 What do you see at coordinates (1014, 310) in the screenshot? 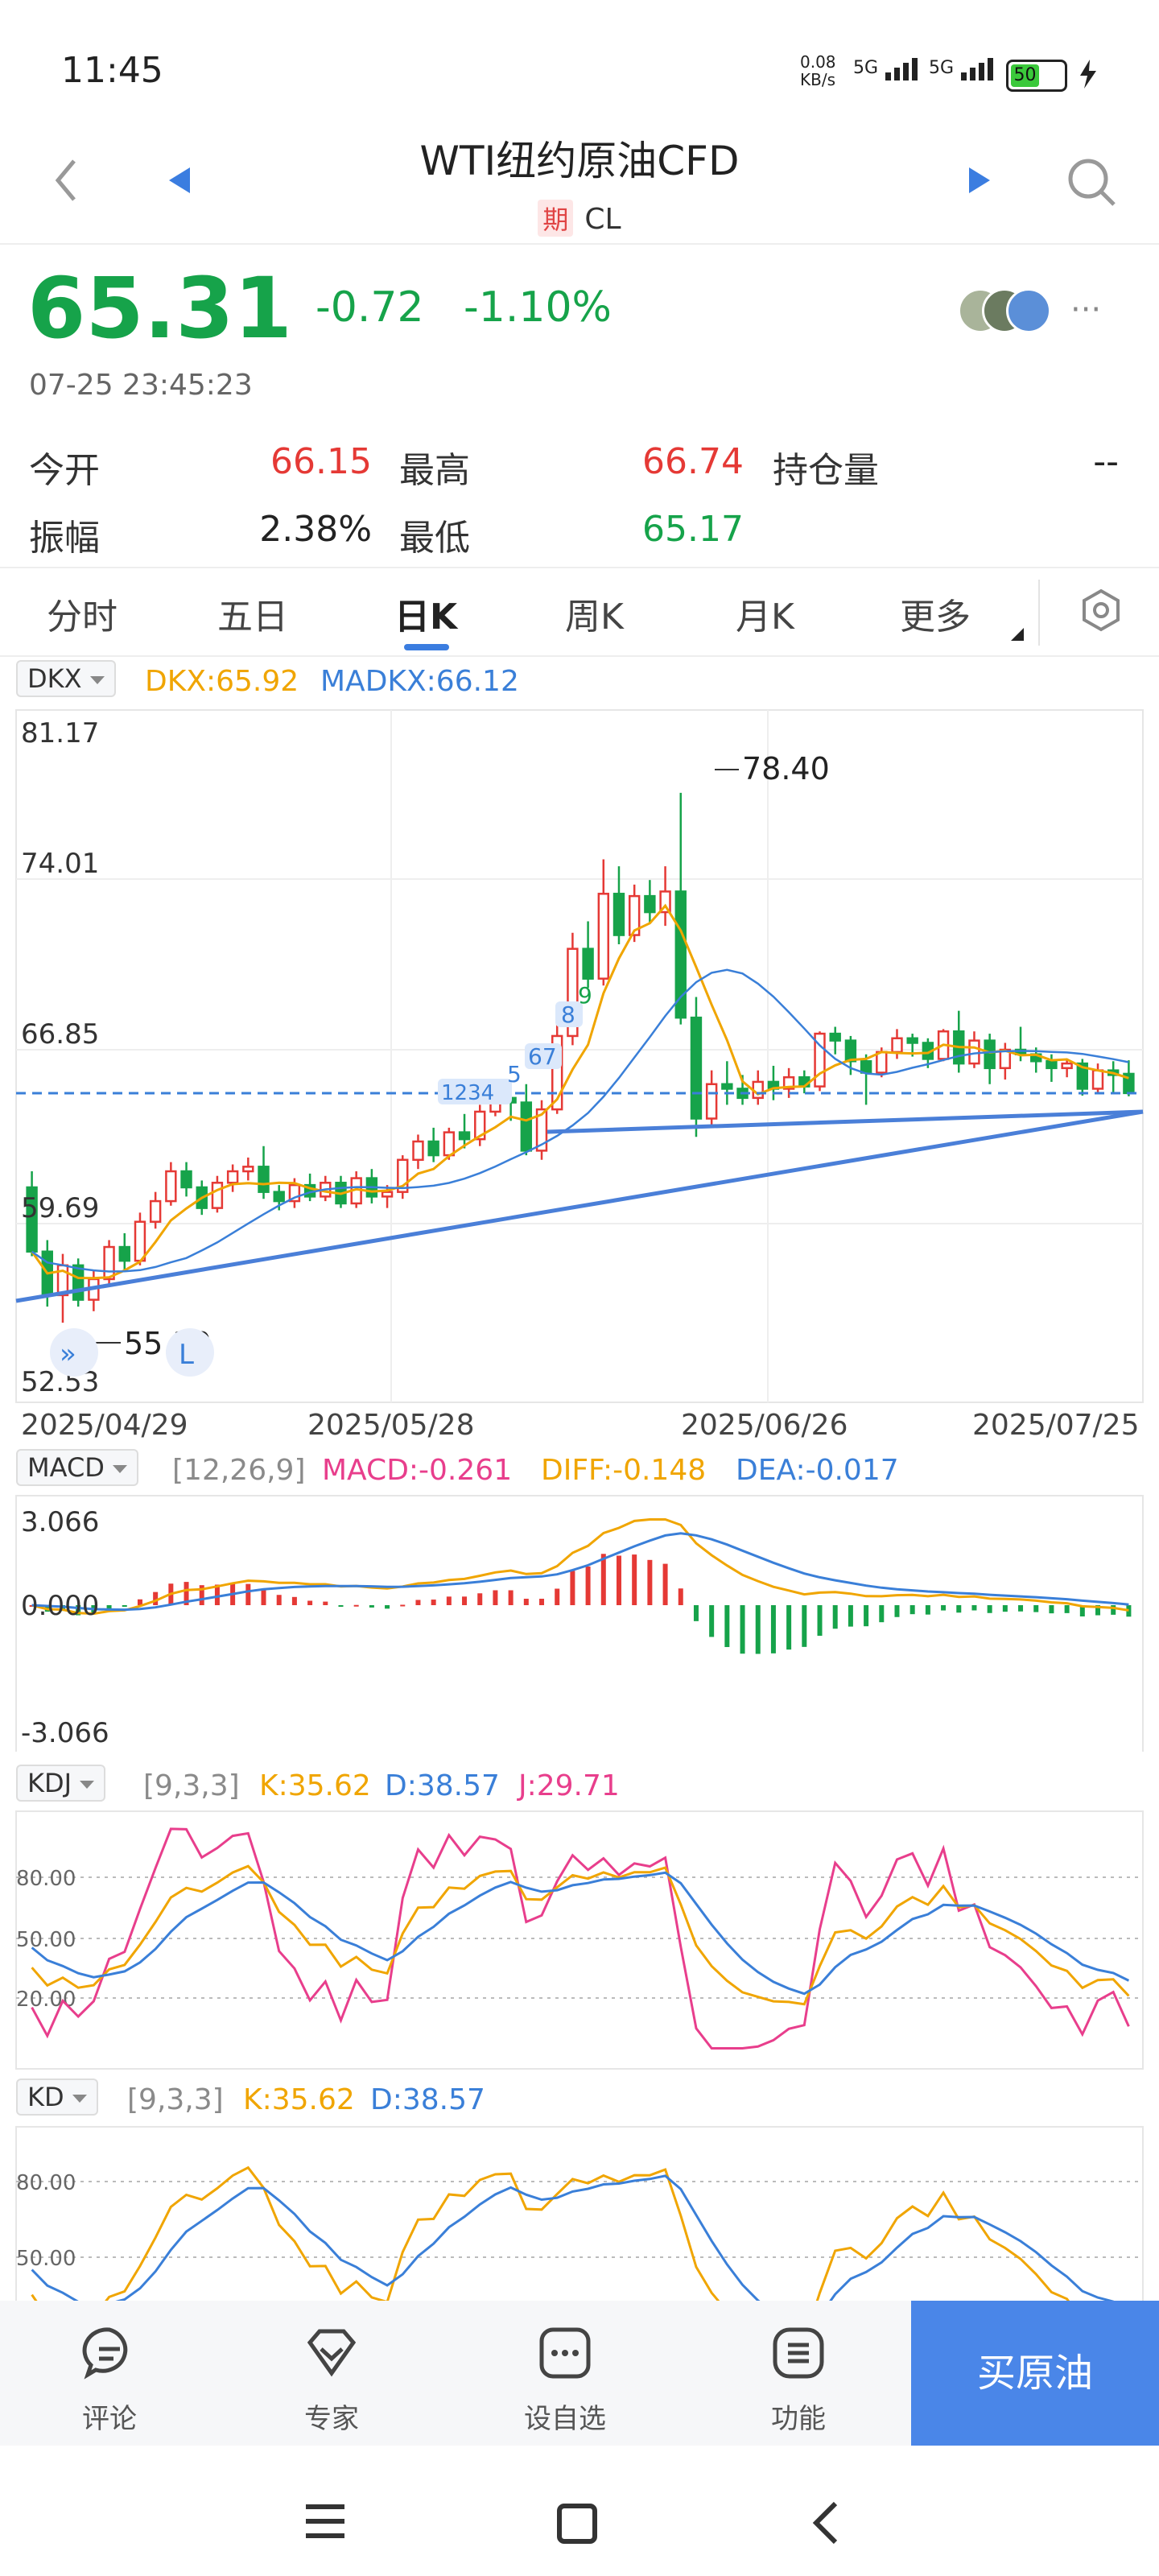
I see `avatar-group` at bounding box center [1014, 310].